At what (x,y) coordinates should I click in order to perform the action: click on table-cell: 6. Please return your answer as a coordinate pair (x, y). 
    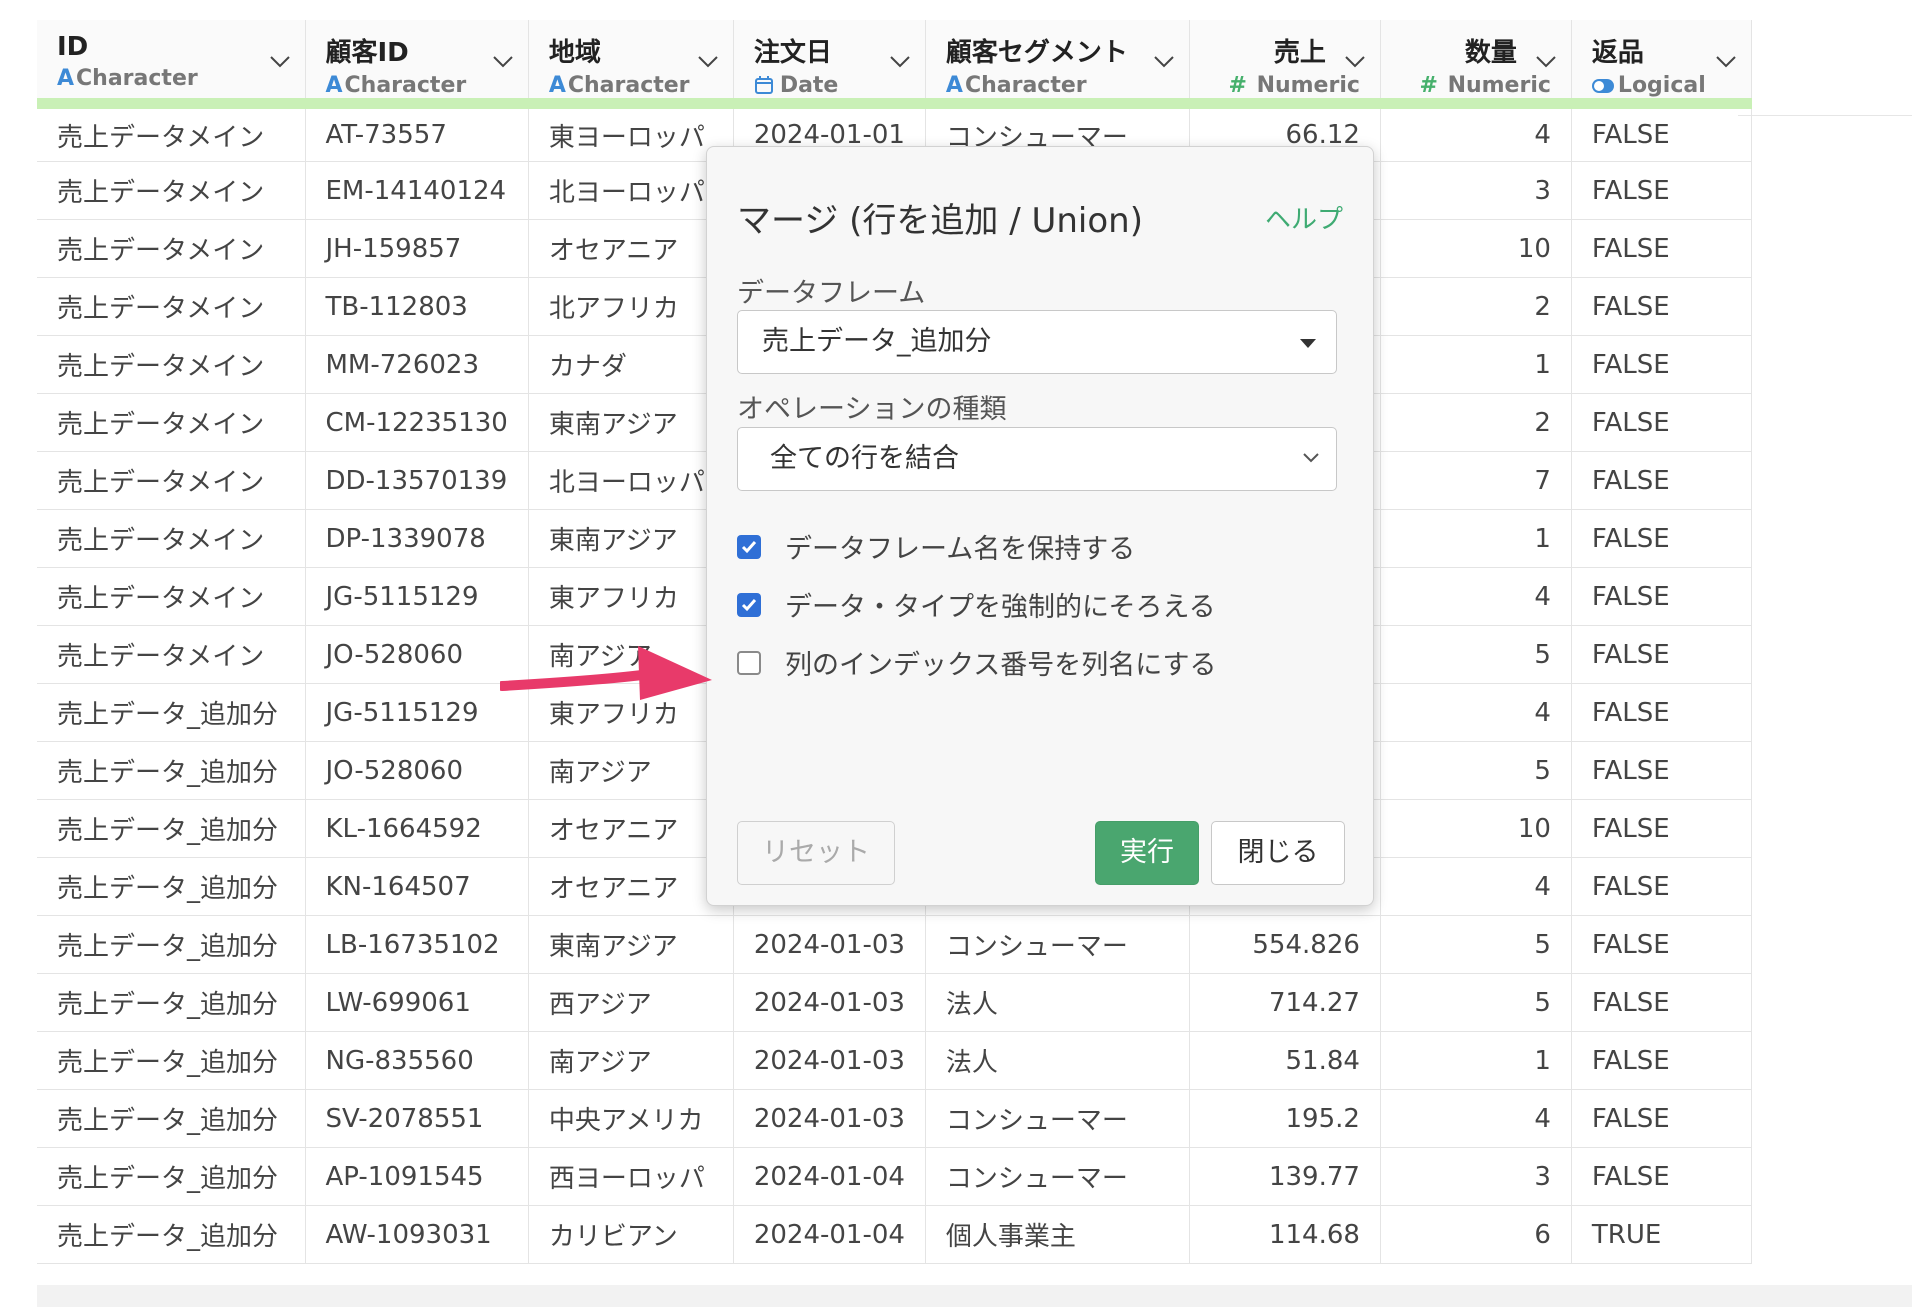
    Looking at the image, I should click on (1476, 1234).